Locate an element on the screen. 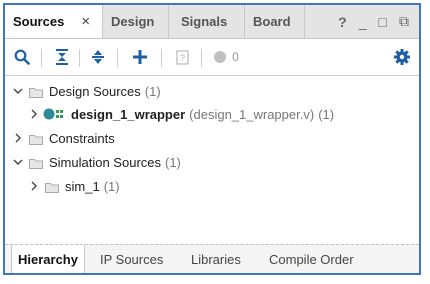 The image size is (430, 284). close-icon: × is located at coordinates (85, 21).